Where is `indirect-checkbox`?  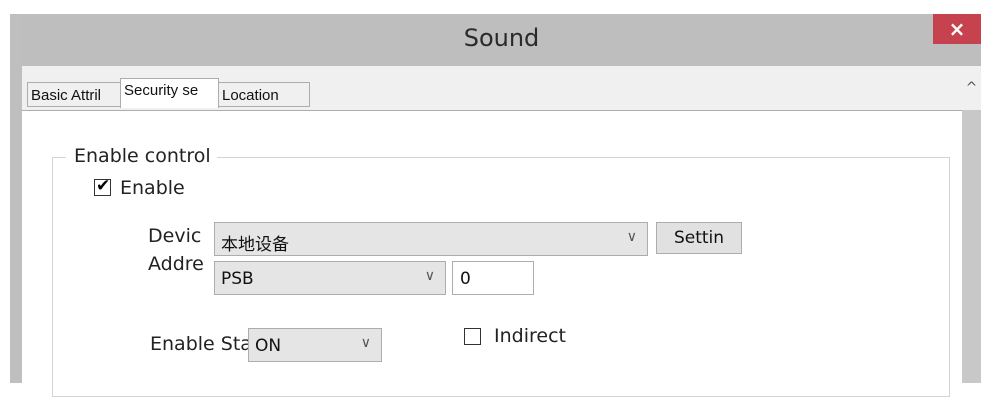
indirect-checkbox is located at coordinates (472, 336).